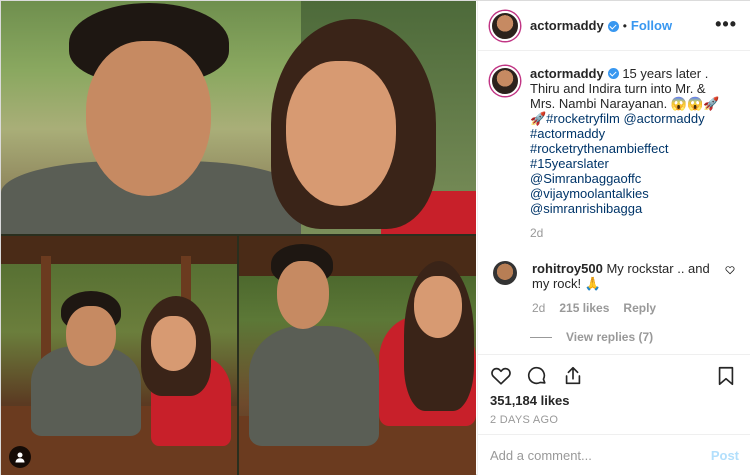 Image resolution: width=750 pixels, height=475 pixels. I want to click on caption-tag: @simranrishibagga, so click(630, 208).